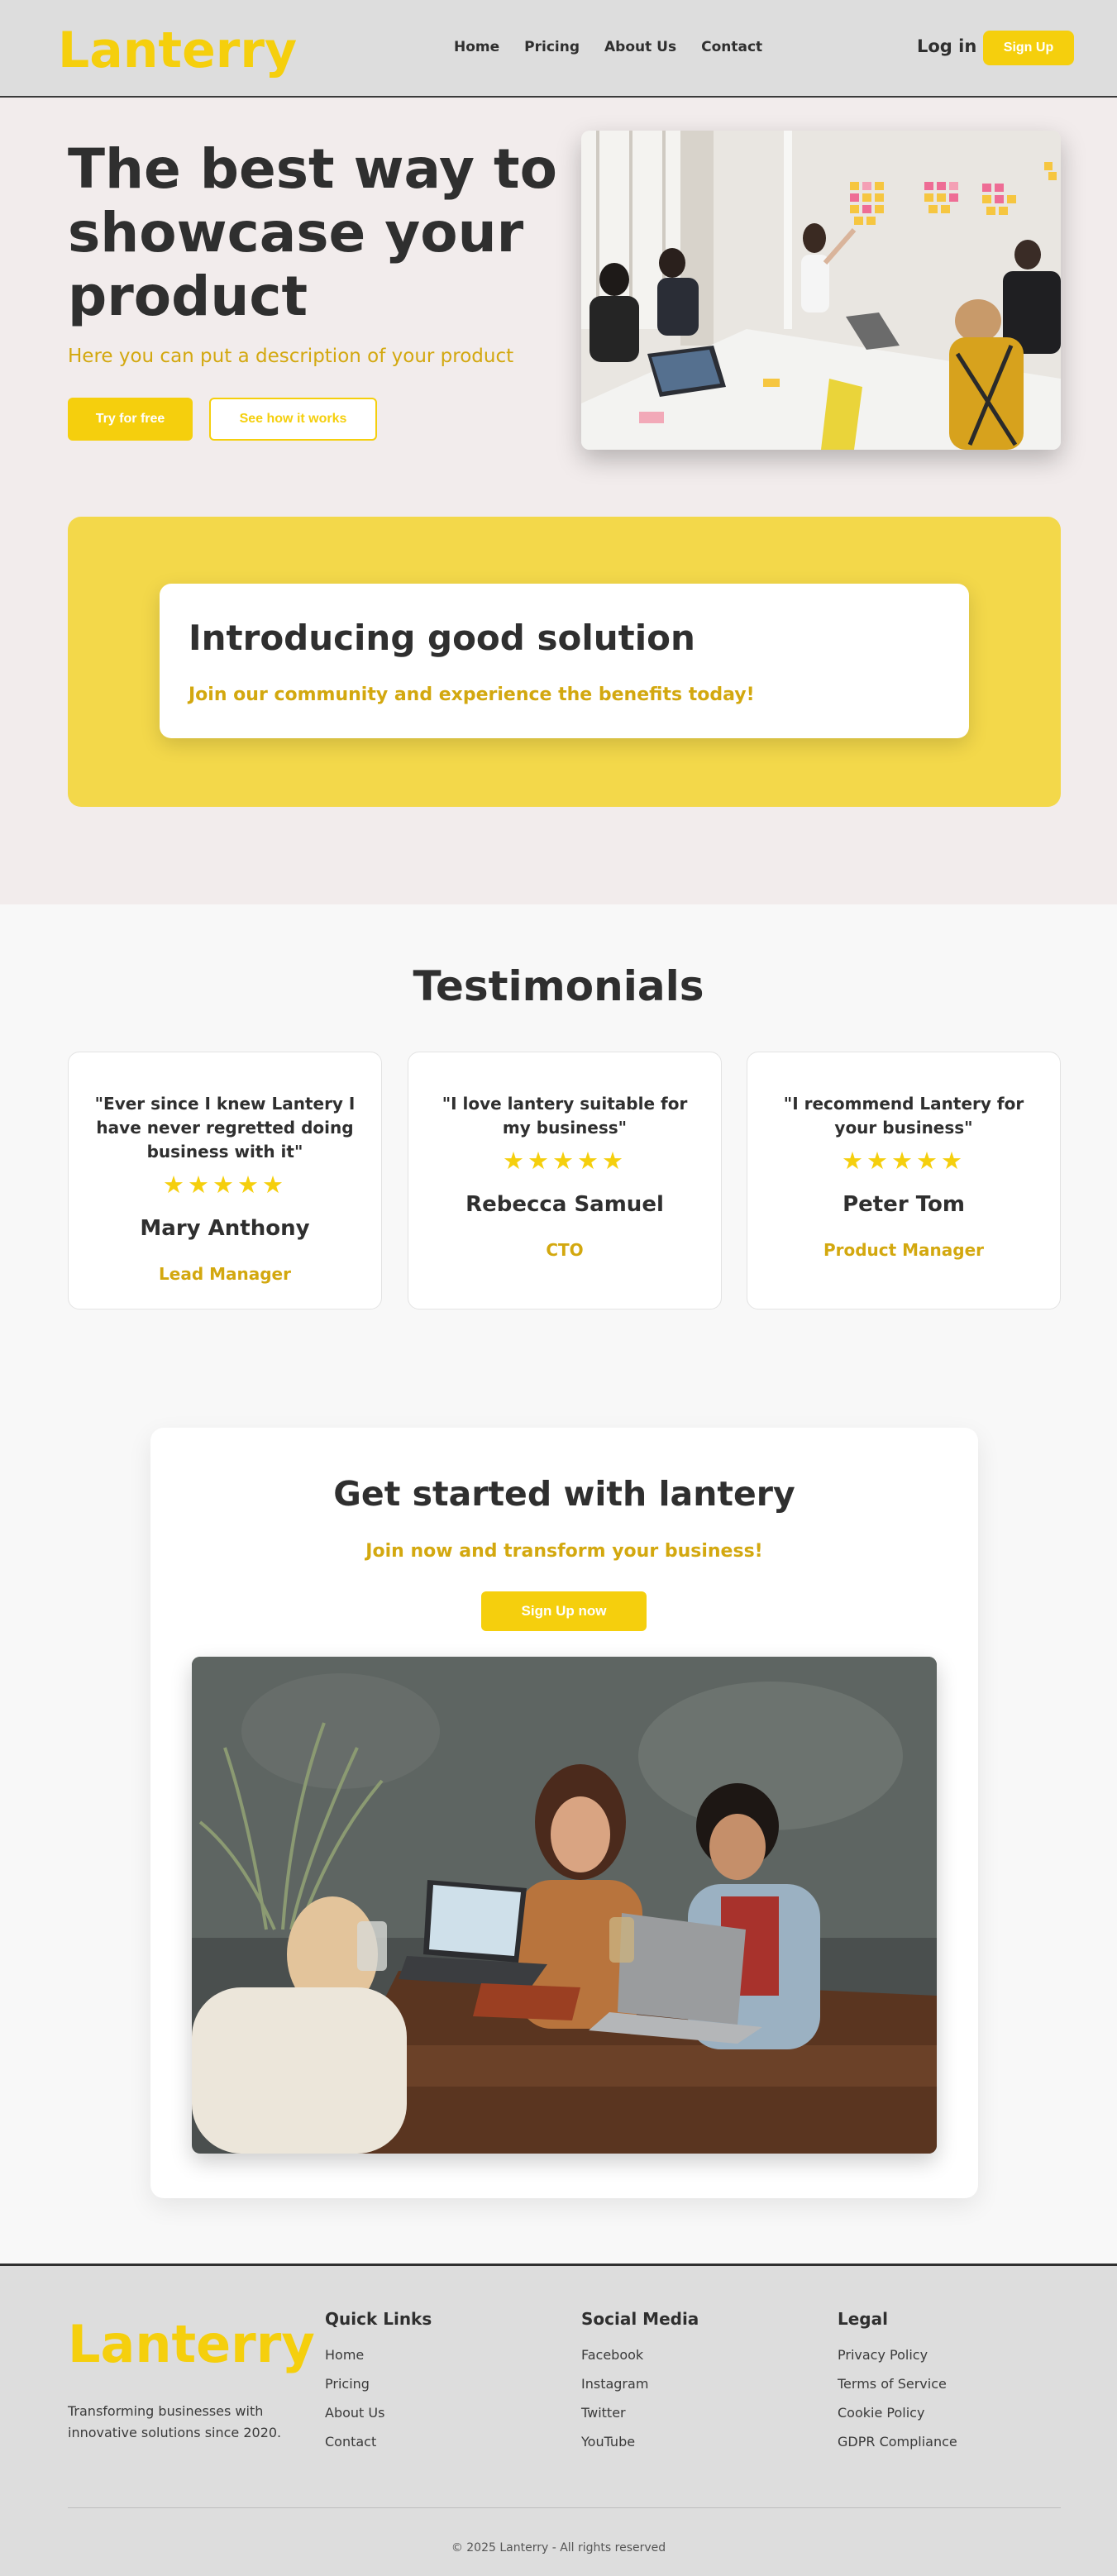 This screenshot has height=2576, width=1117. What do you see at coordinates (904, 1250) in the screenshot?
I see `testimonial-role: Product Manager` at bounding box center [904, 1250].